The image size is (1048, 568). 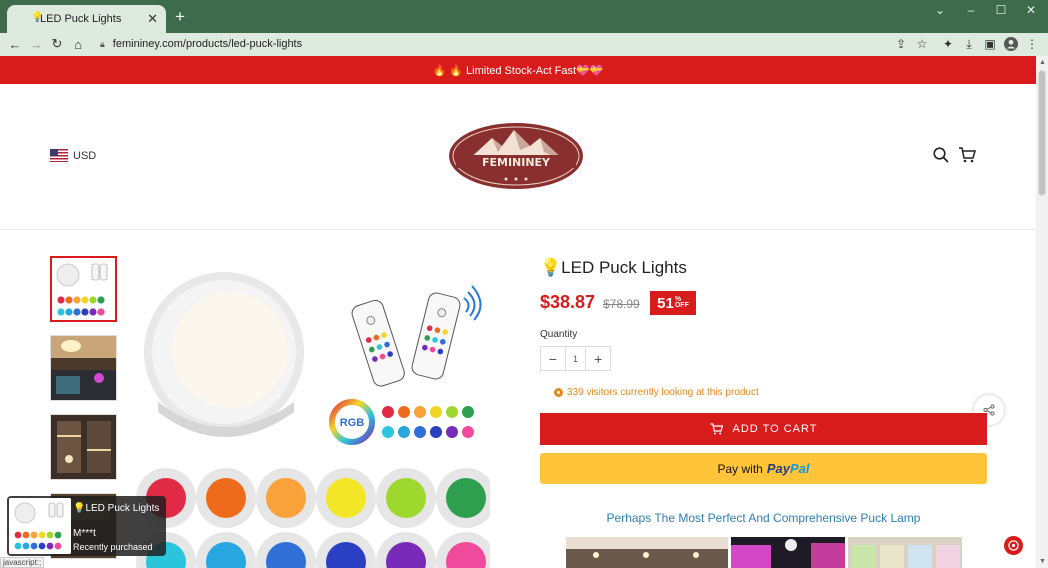 What do you see at coordinates (740, 468) in the screenshot?
I see `paypal-prefix: Pay with` at bounding box center [740, 468].